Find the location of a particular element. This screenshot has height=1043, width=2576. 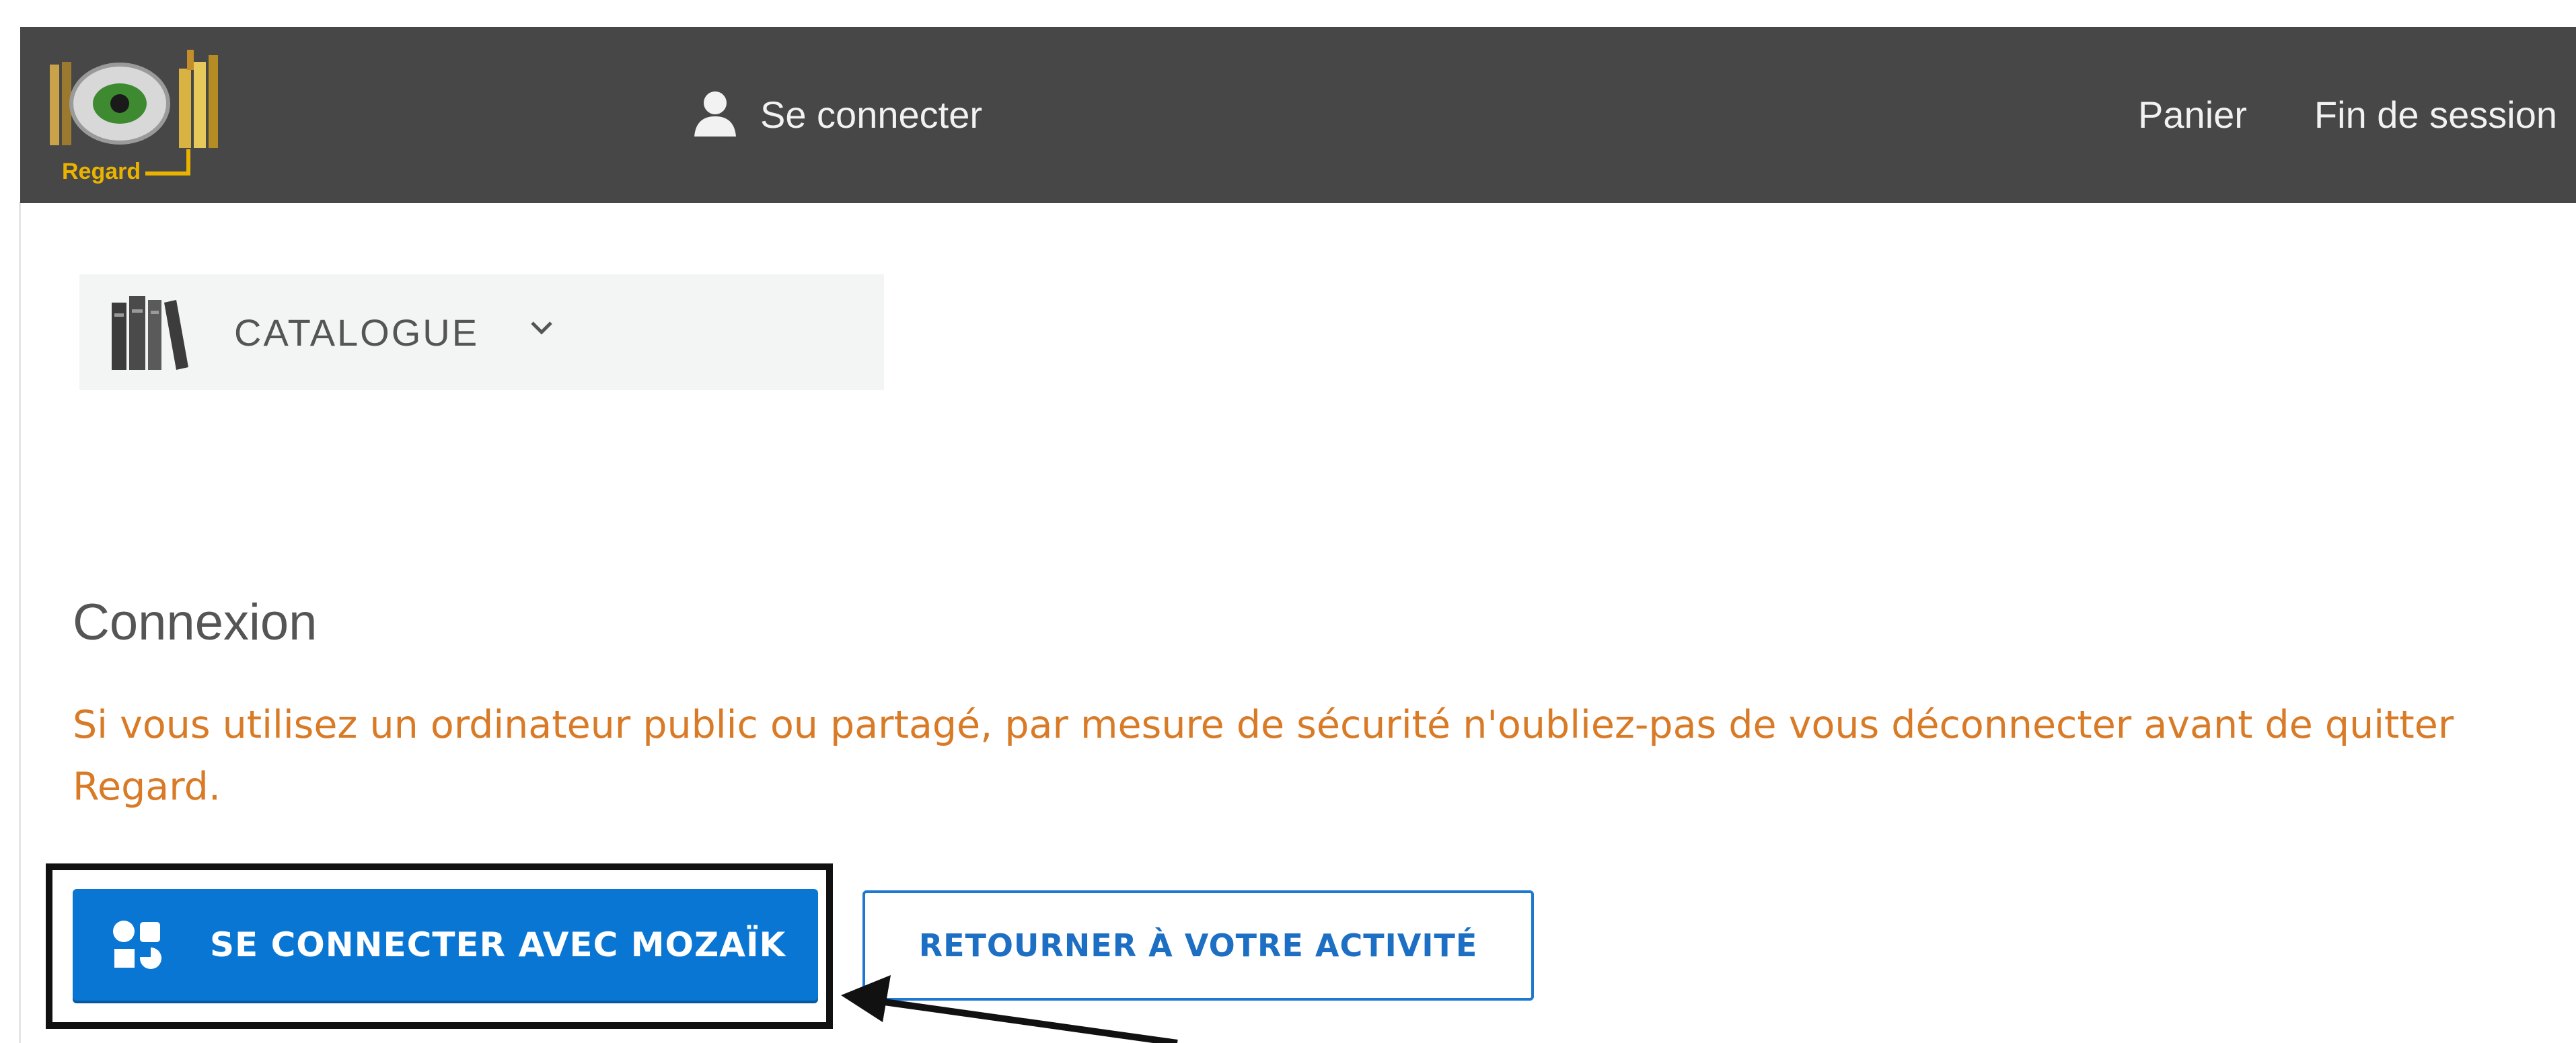

header-nav-right: Panier Fin de session is located at coordinates (2347, 114).